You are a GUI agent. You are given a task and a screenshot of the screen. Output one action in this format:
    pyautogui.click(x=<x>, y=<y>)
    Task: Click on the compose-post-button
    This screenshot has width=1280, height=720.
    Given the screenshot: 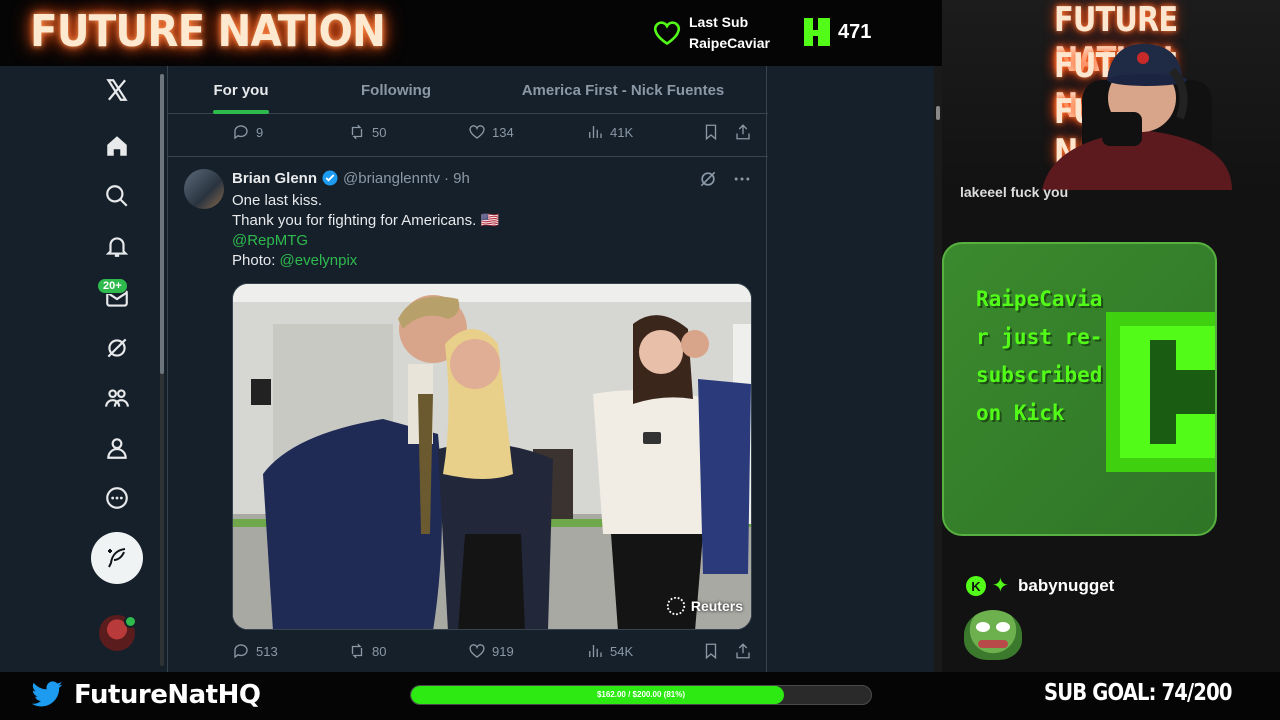 What is the action you would take?
    pyautogui.click(x=117, y=558)
    